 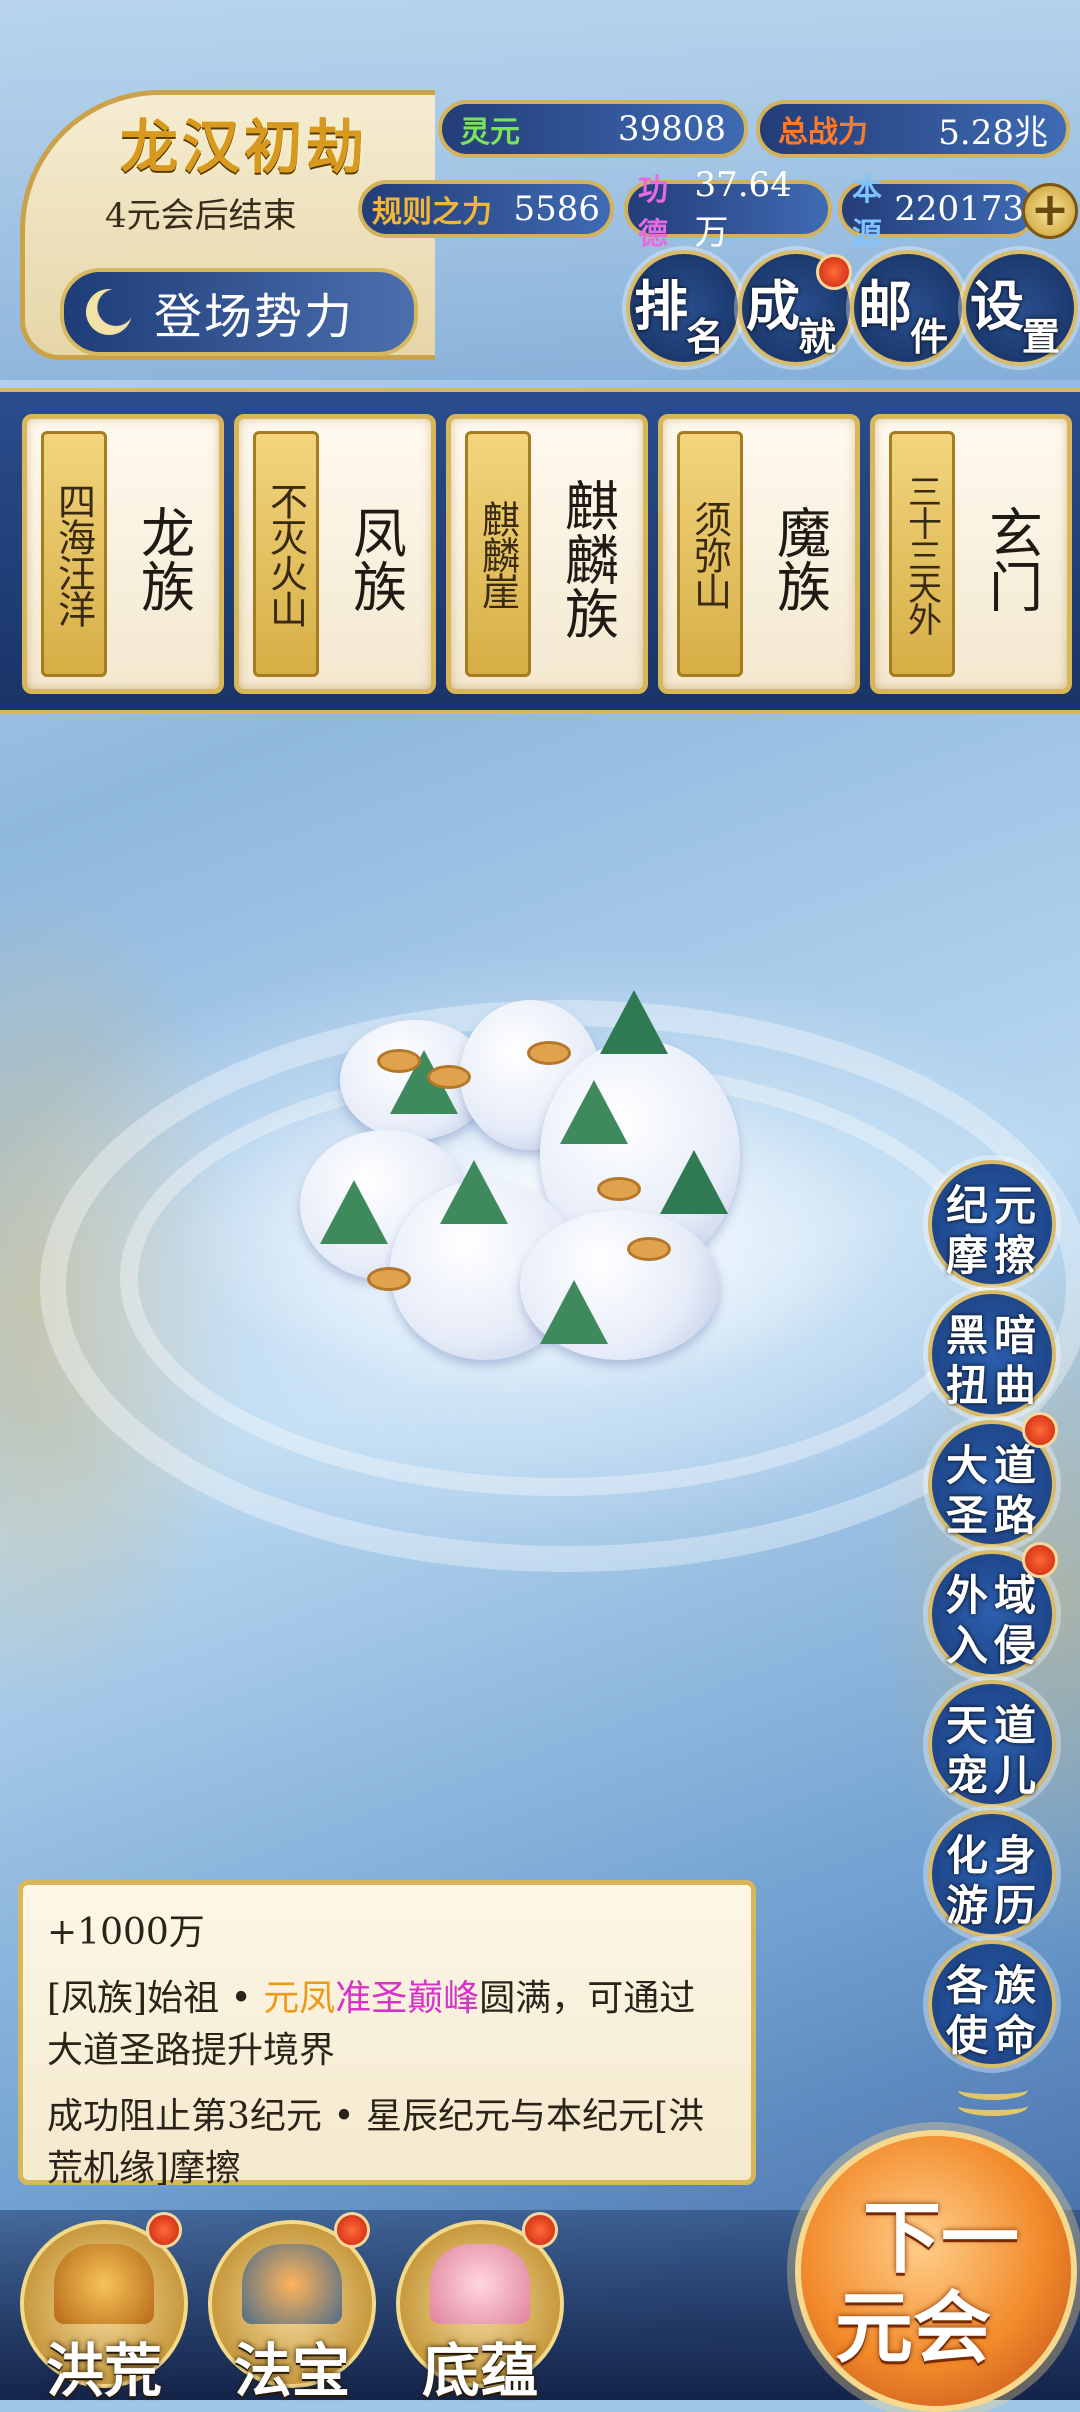 I want to click on faction-card-qilin: 麒麟崖 麒麟族, so click(x=547, y=554).